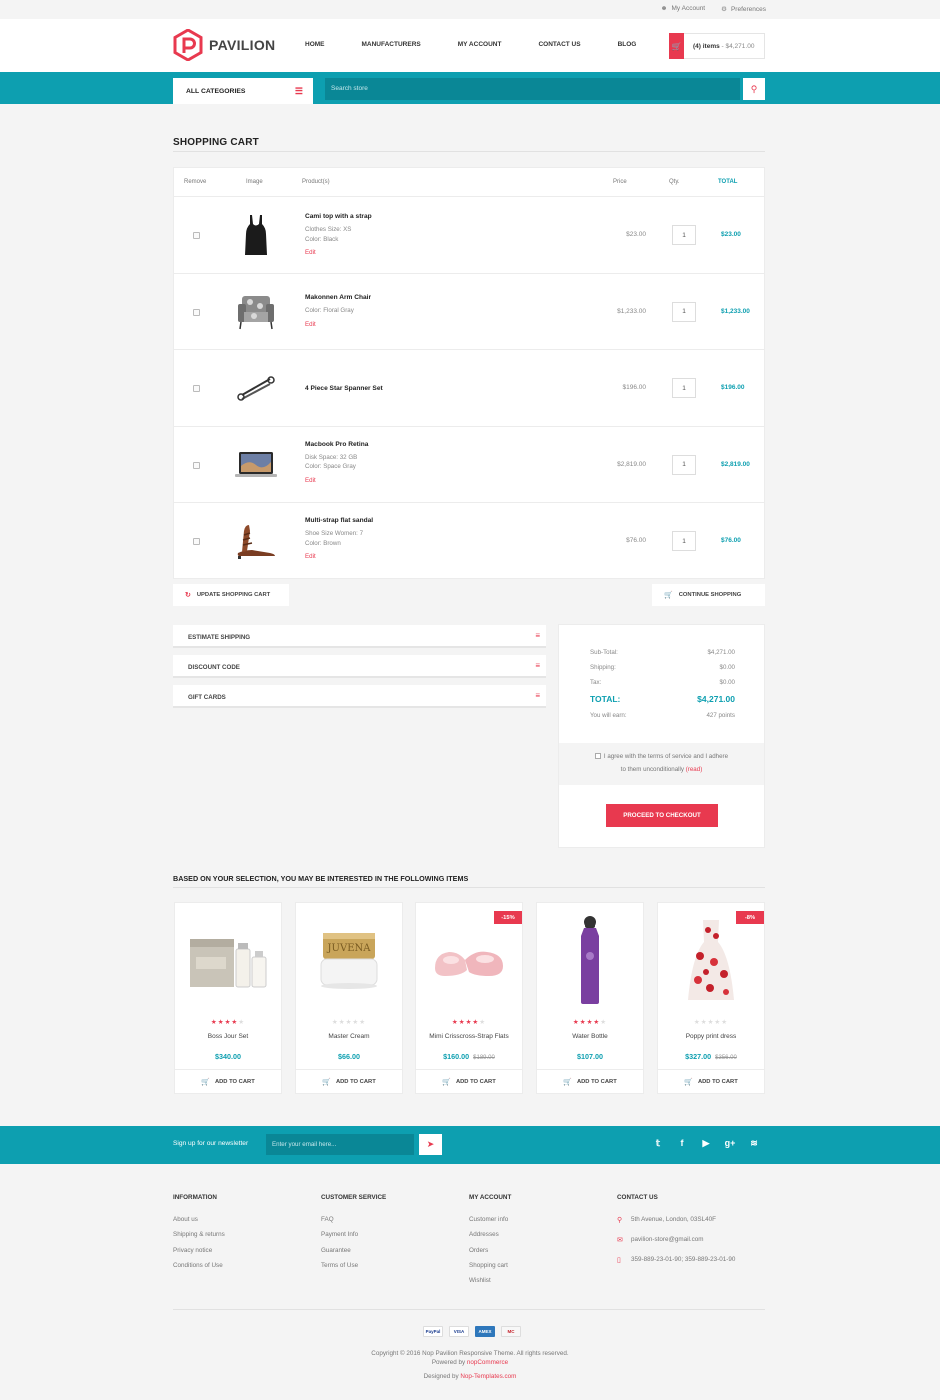  I want to click on search-button: ⚲, so click(754, 89).